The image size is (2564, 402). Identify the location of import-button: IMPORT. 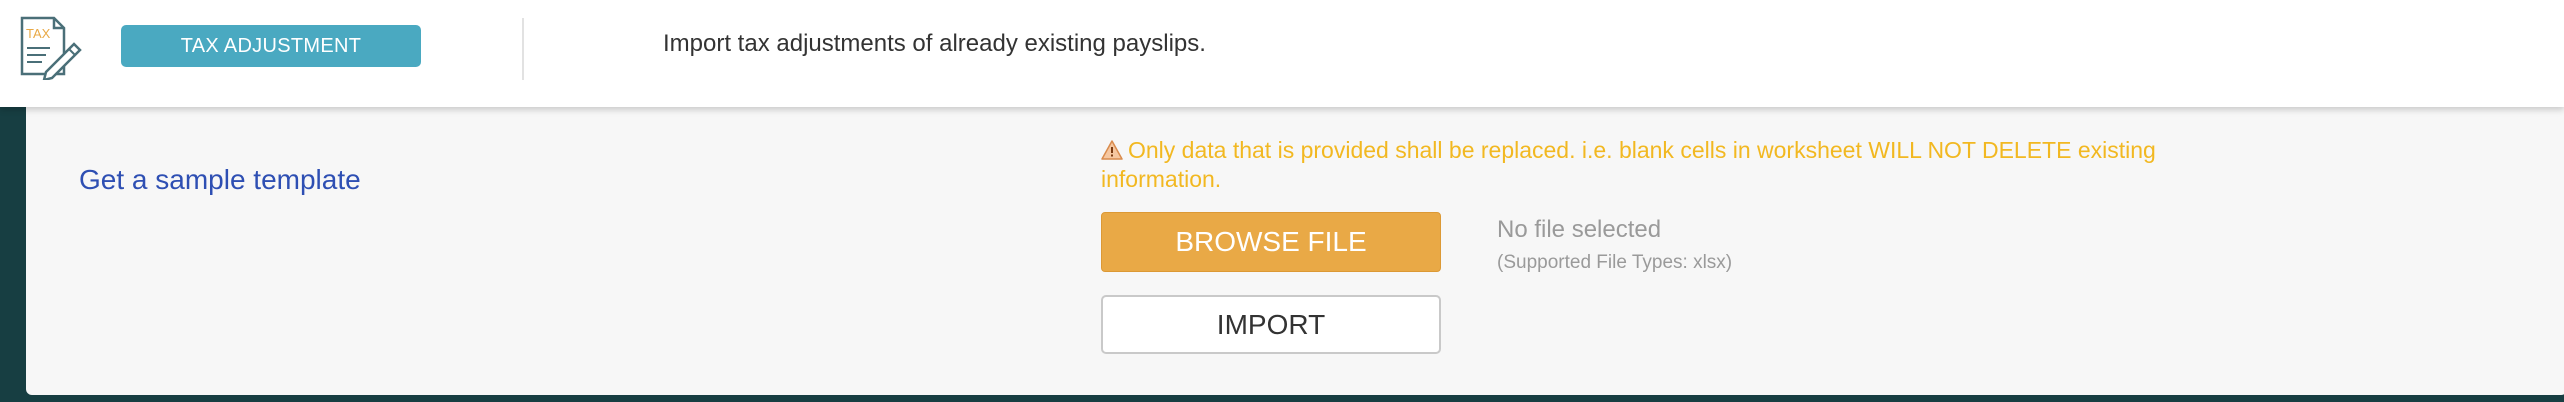
(1271, 324).